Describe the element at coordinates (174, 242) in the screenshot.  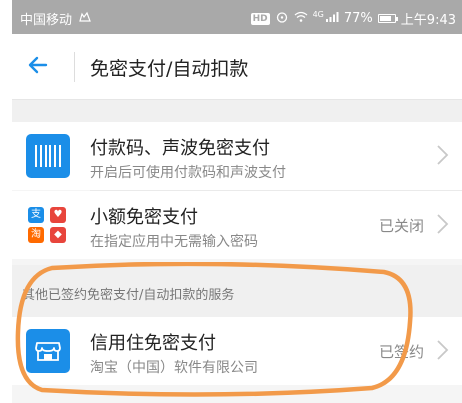
I see `row-subtitle: 在指定应用中无需输入密码` at that location.